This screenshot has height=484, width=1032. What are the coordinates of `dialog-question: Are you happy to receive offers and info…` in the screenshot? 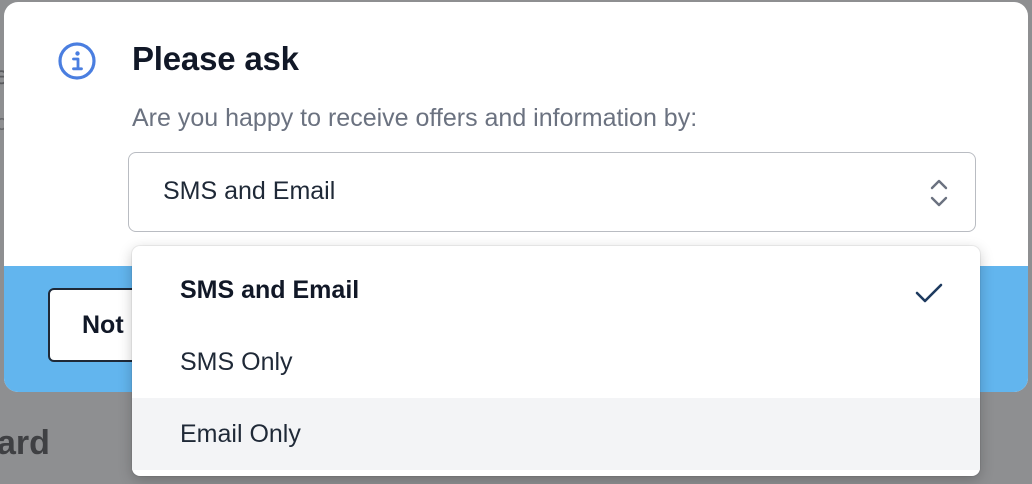 It's located at (415, 118).